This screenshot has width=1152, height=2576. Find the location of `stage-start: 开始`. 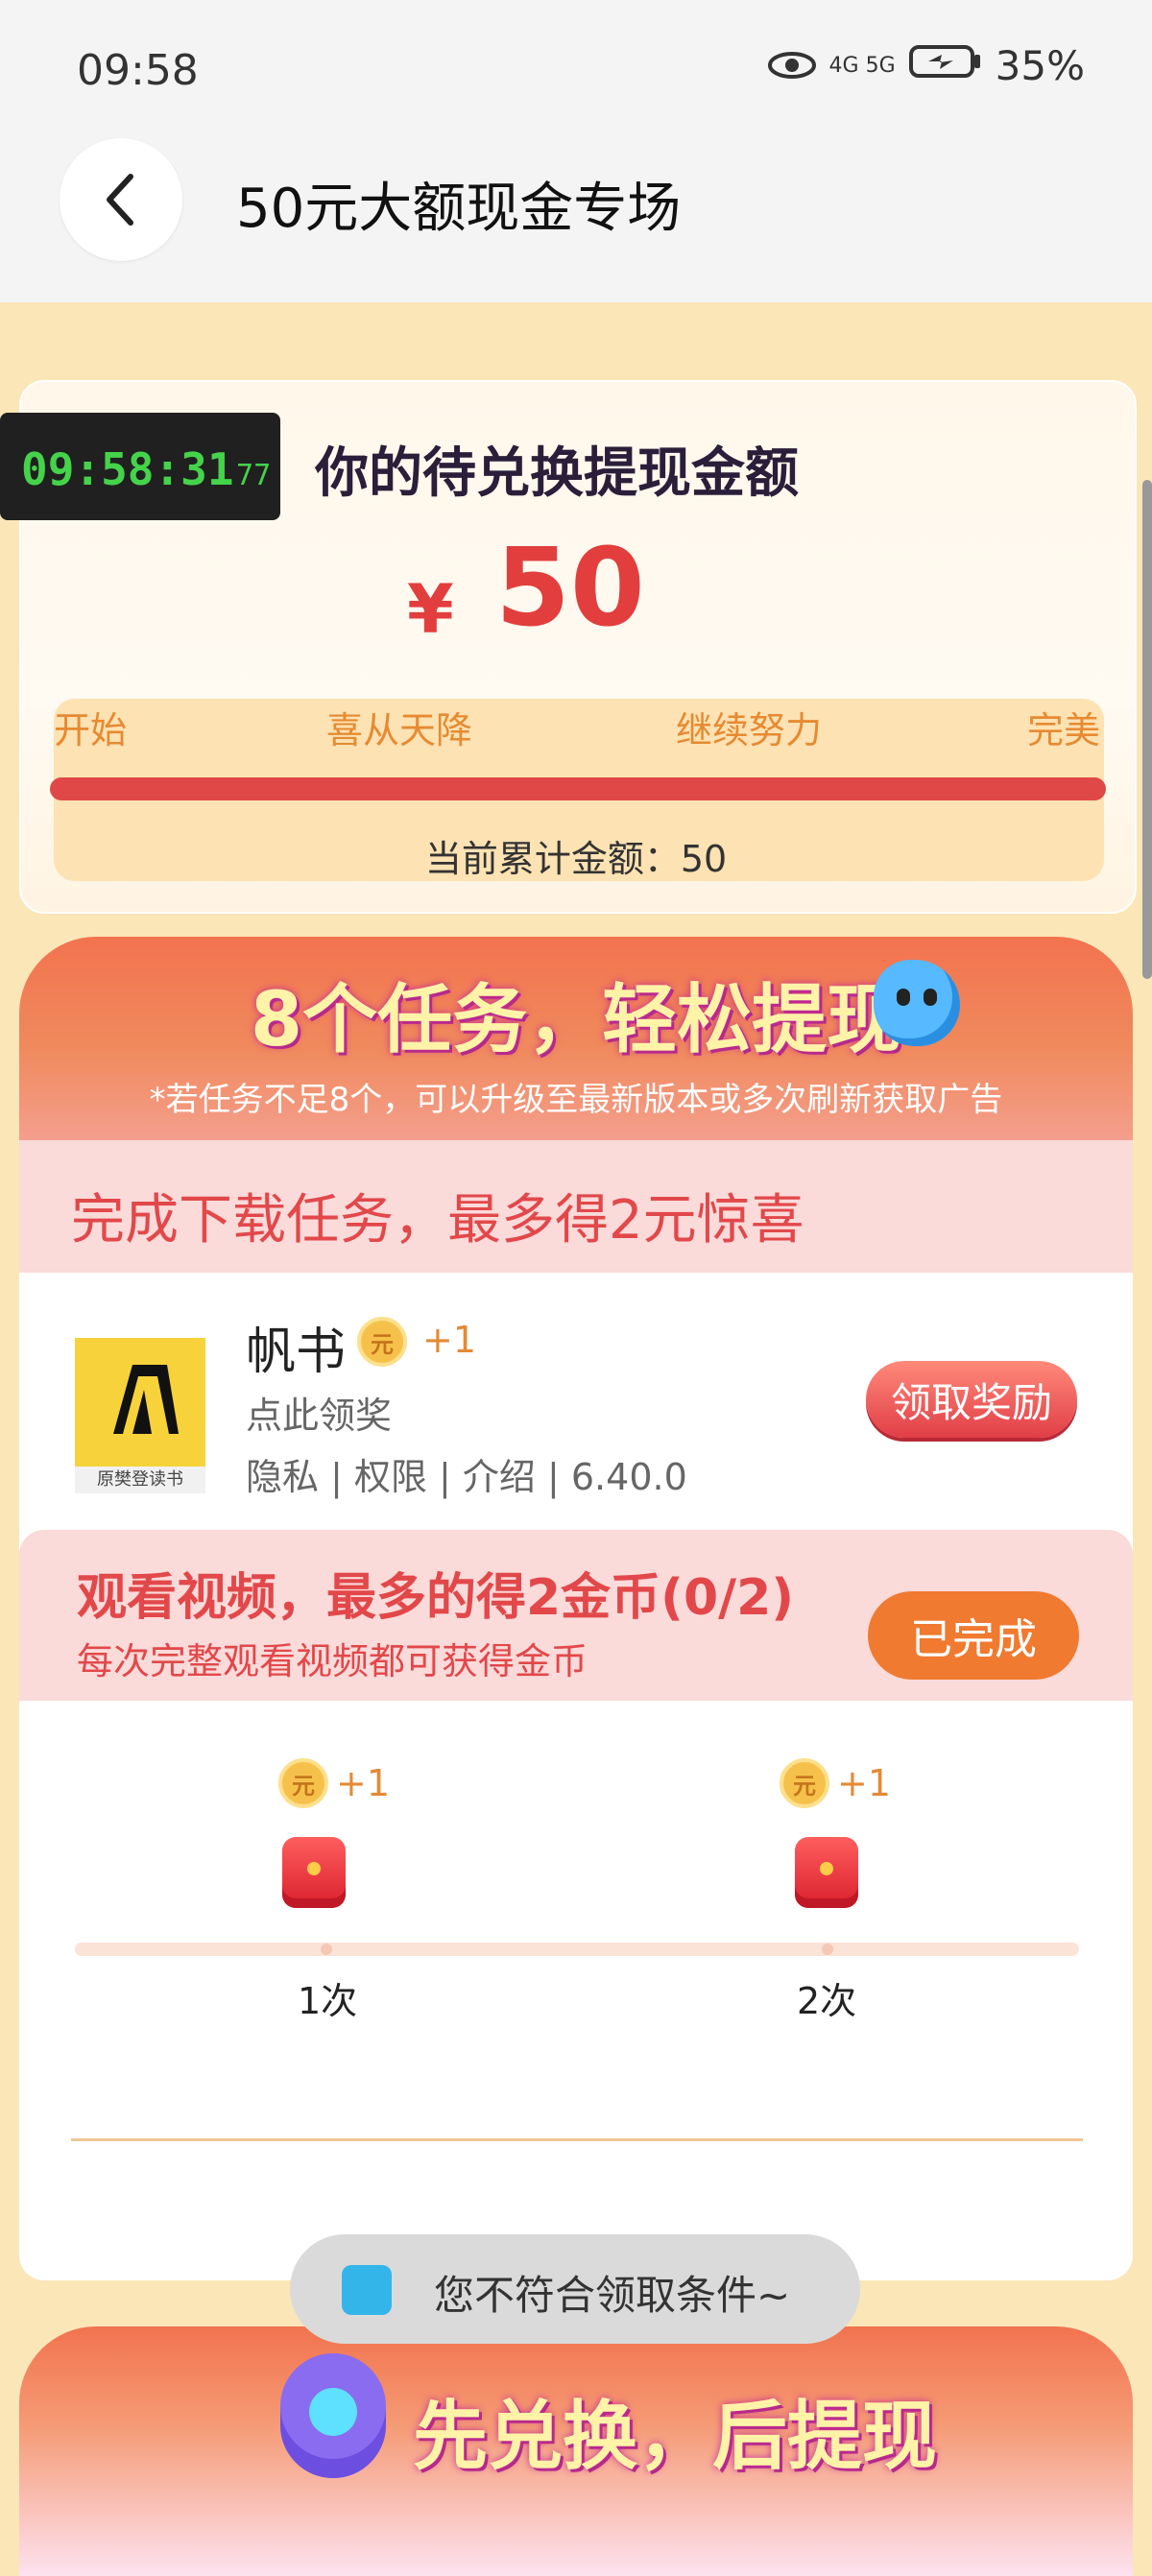

stage-start: 开始 is located at coordinates (91, 730).